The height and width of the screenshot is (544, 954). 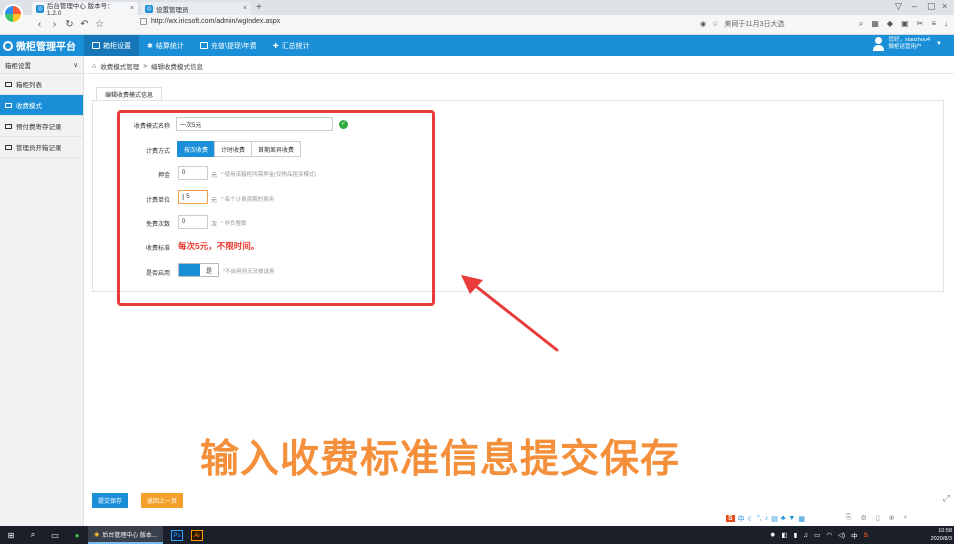 What do you see at coordinates (55, 535) in the screenshot?
I see `task-view-icon: ▭` at bounding box center [55, 535].